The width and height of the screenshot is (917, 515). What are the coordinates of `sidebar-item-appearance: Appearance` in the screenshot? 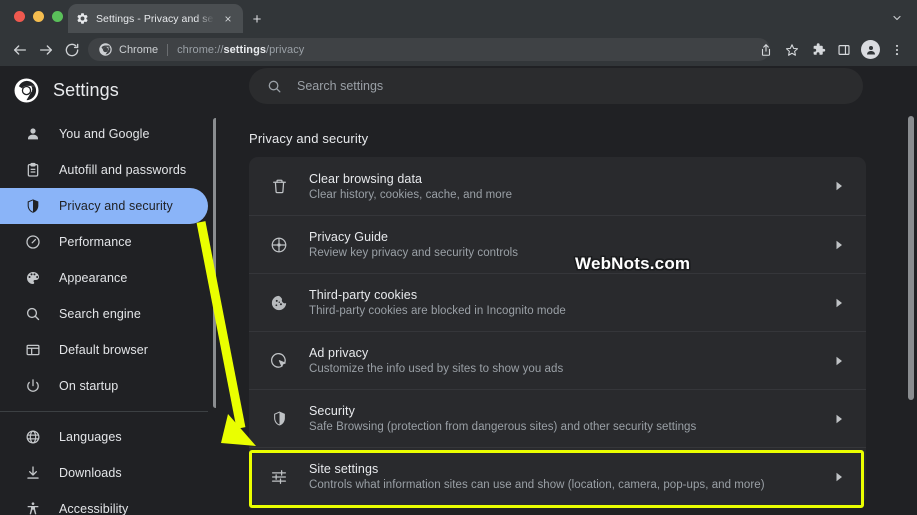 It's located at (104, 278).